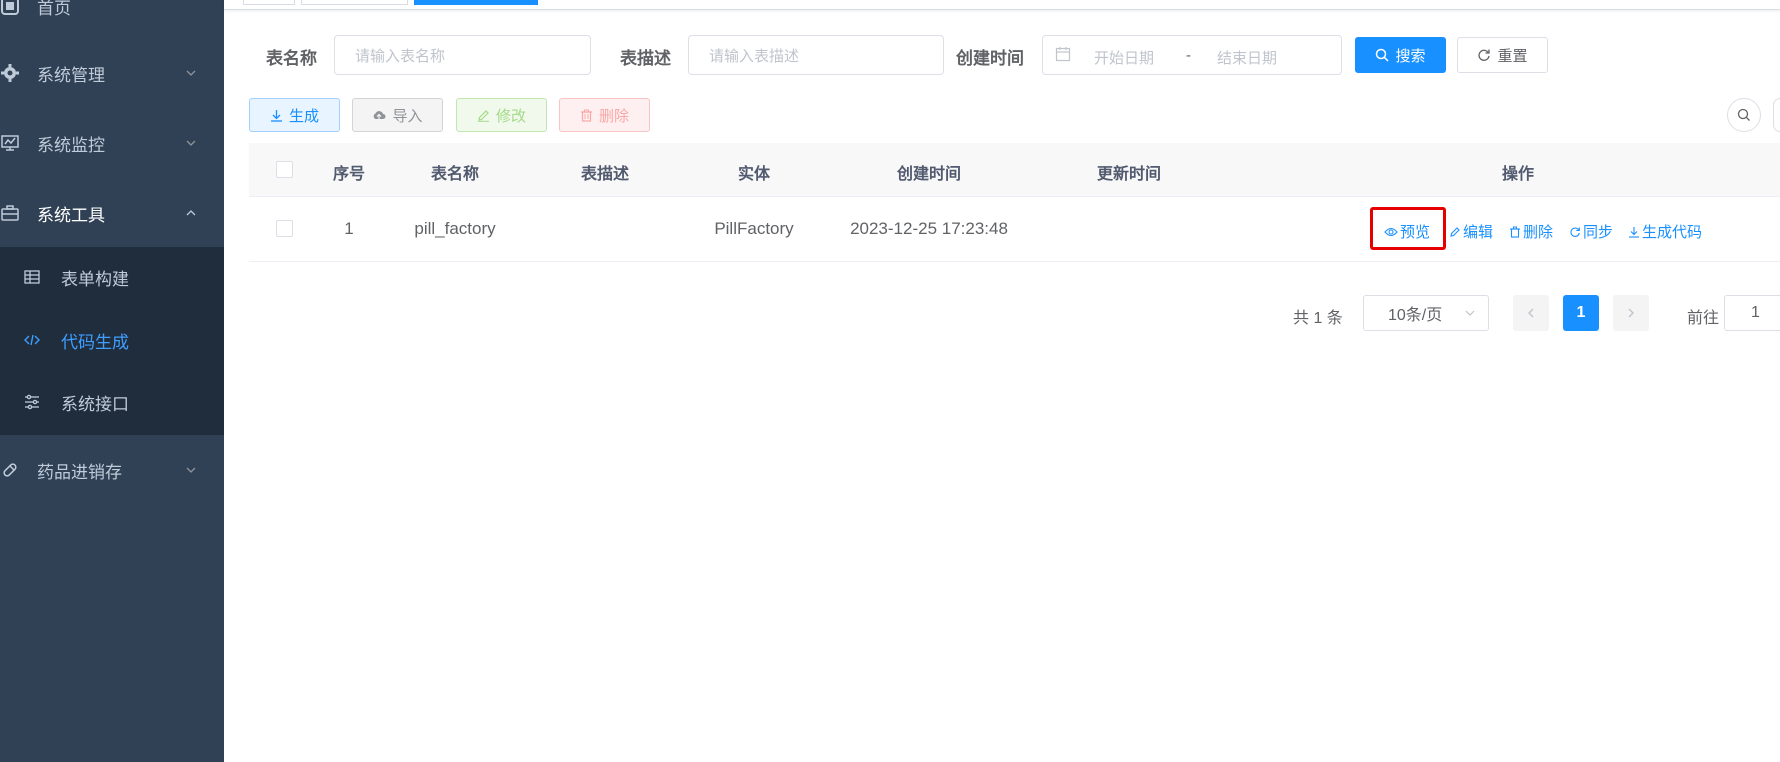 The height and width of the screenshot is (762, 1780). What do you see at coordinates (1703, 318) in the screenshot?
I see `goto-label: 前往` at bounding box center [1703, 318].